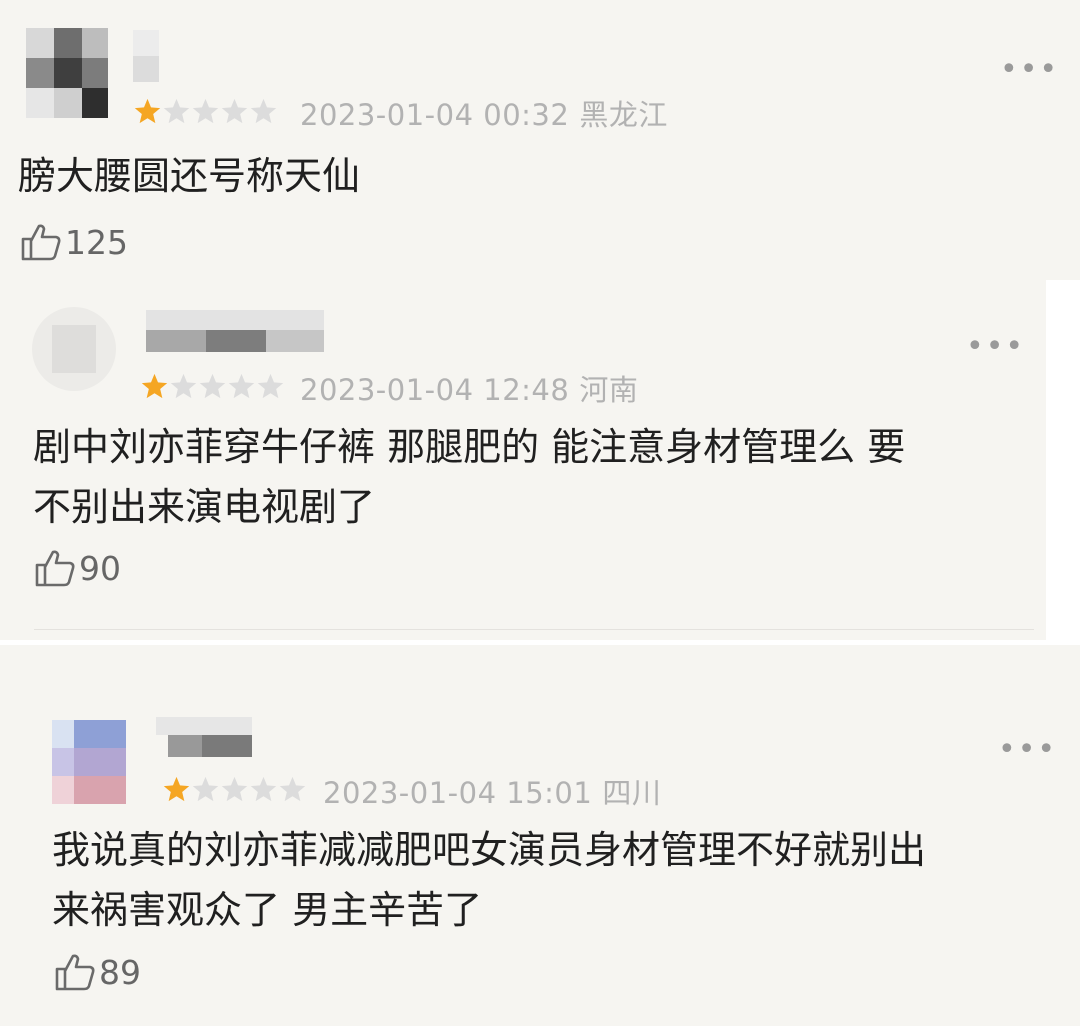  I want to click on comment-meta: 2023-01-04 00:32 黑龙江, so click(484, 113).